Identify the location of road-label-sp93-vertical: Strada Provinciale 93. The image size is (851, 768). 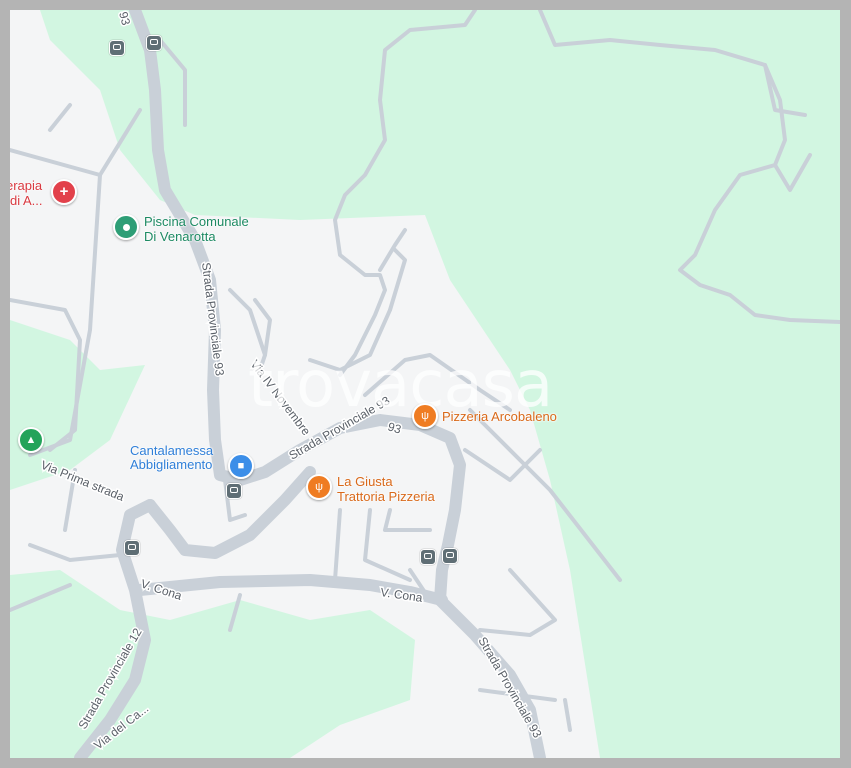
(213, 319).